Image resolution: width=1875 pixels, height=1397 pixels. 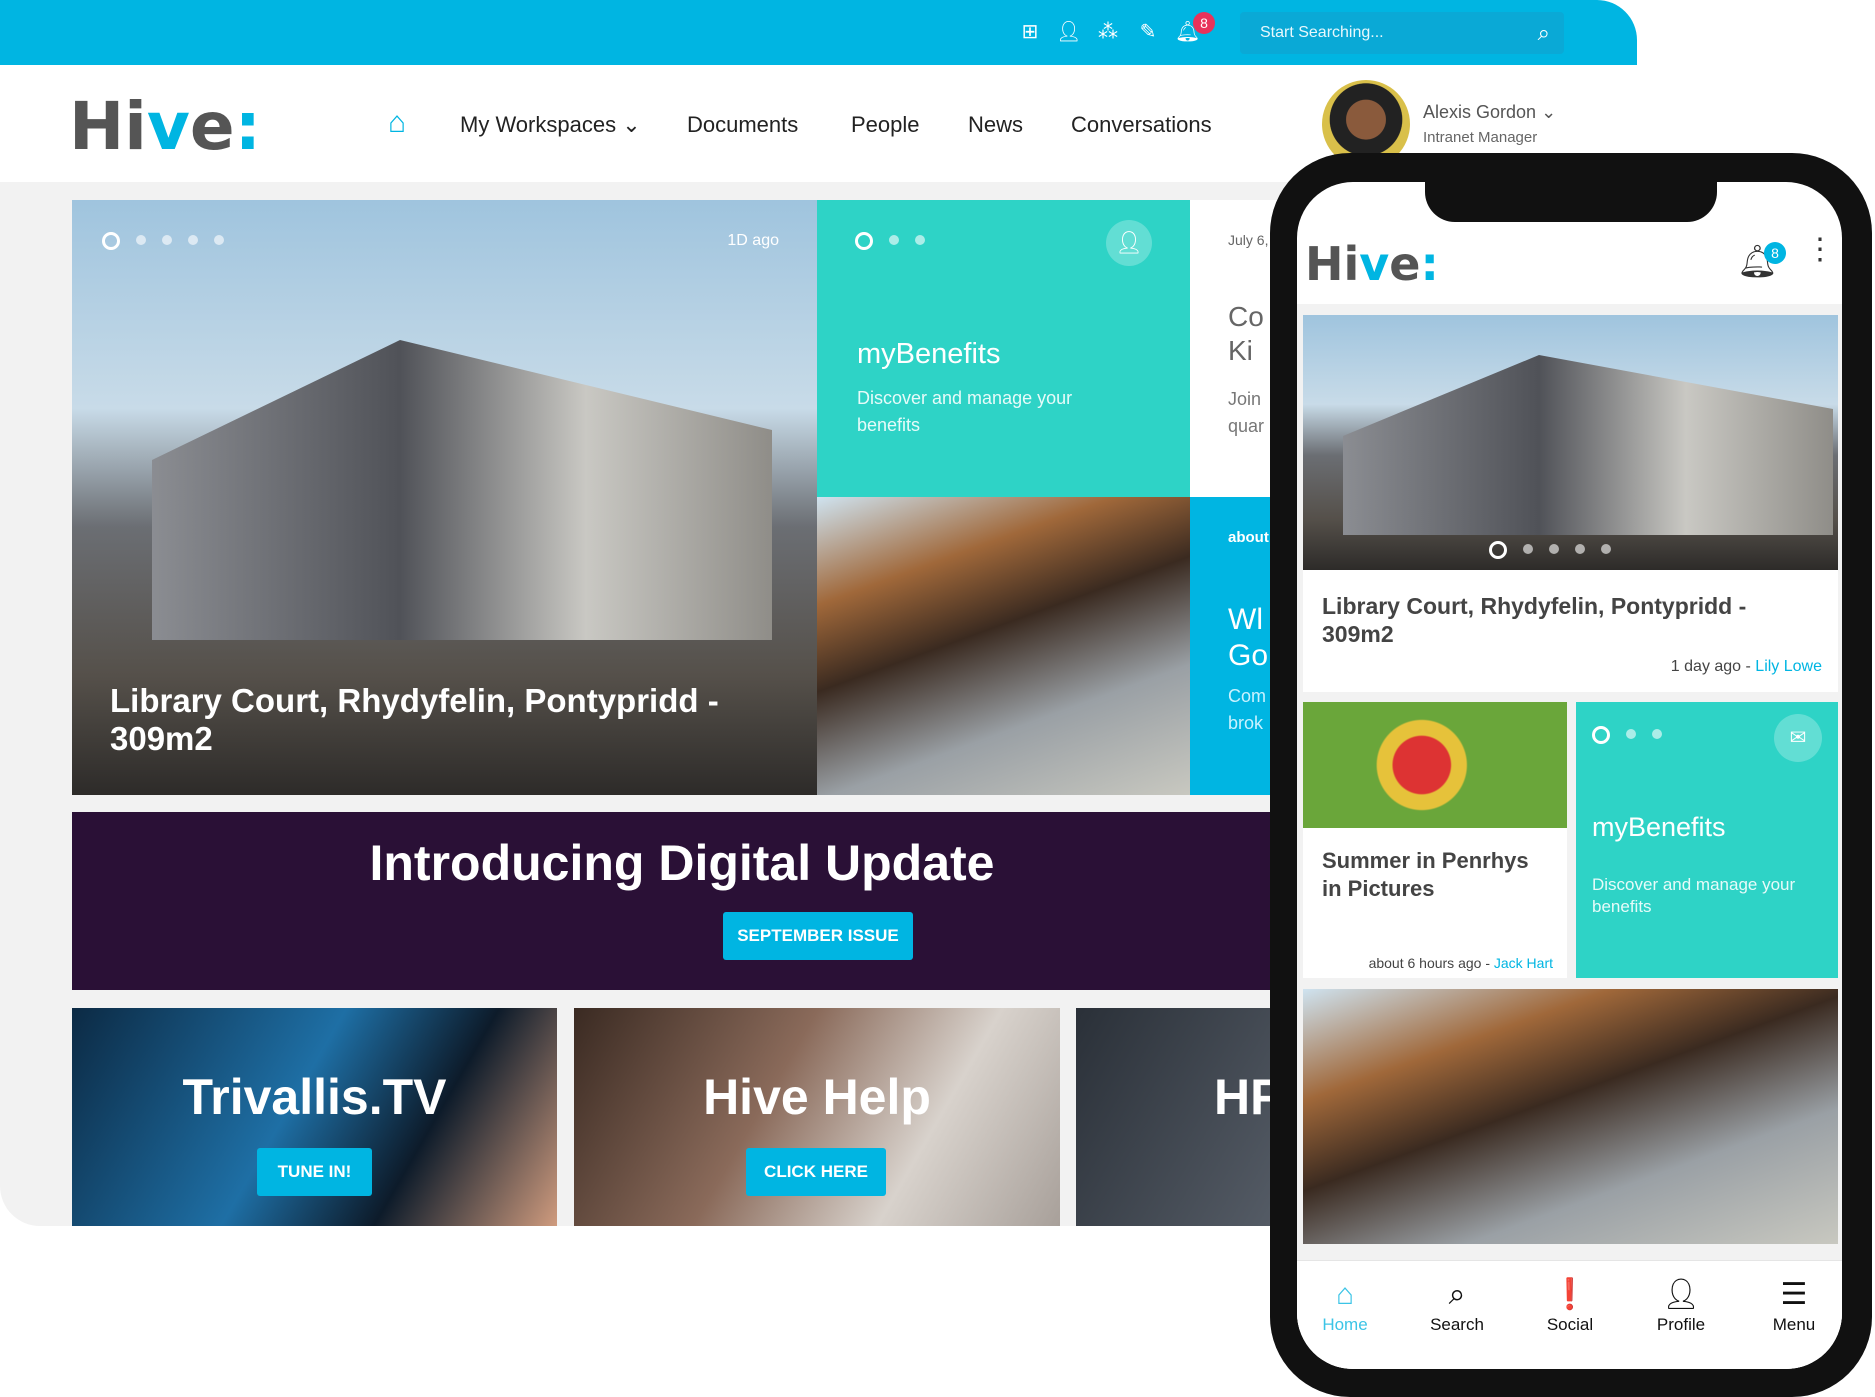 What do you see at coordinates (314, 1172) in the screenshot?
I see `tune-in-button: TUNE IN!` at bounding box center [314, 1172].